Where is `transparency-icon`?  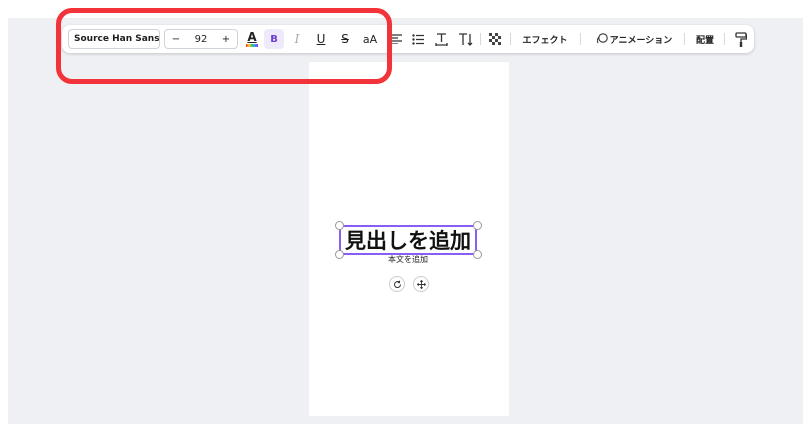
transparency-icon is located at coordinates (495, 39).